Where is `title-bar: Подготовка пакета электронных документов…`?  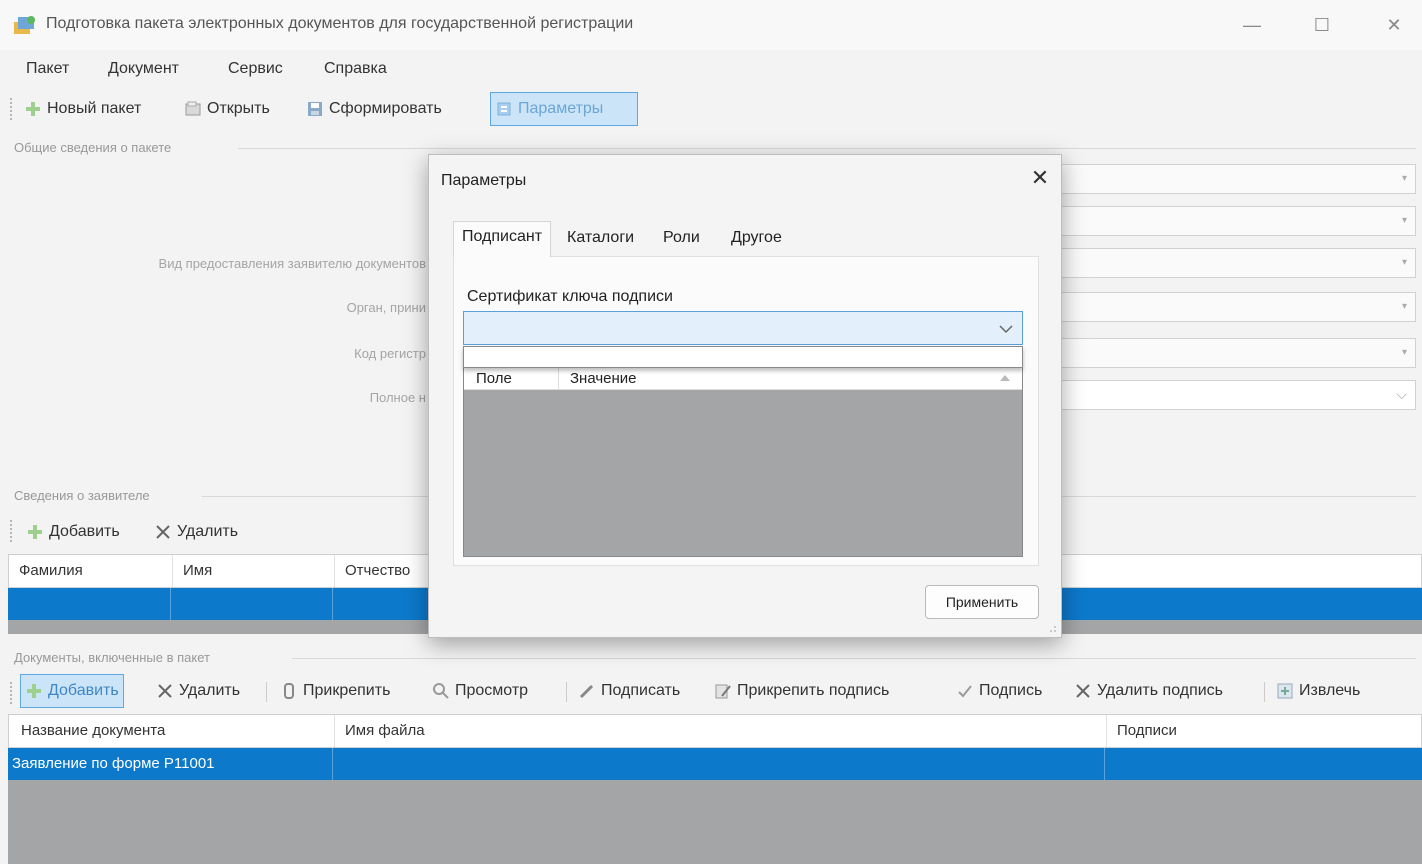 title-bar: Подготовка пакета электронных документов… is located at coordinates (711, 25).